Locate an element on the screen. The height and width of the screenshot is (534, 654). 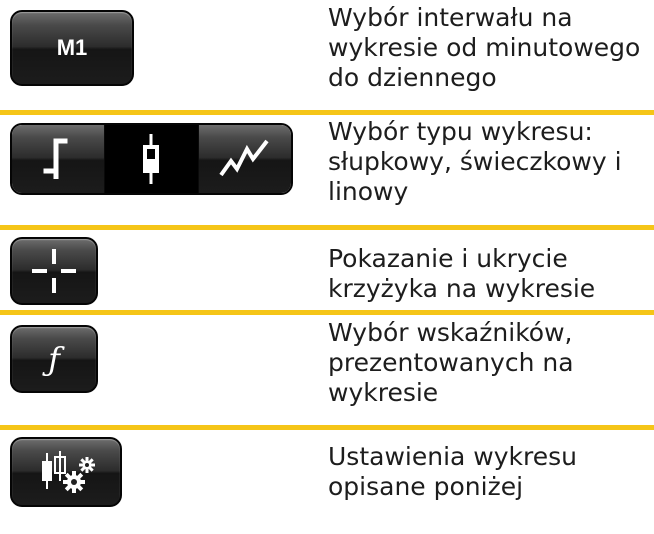
chart-type-bar-button is located at coordinates (58, 159).